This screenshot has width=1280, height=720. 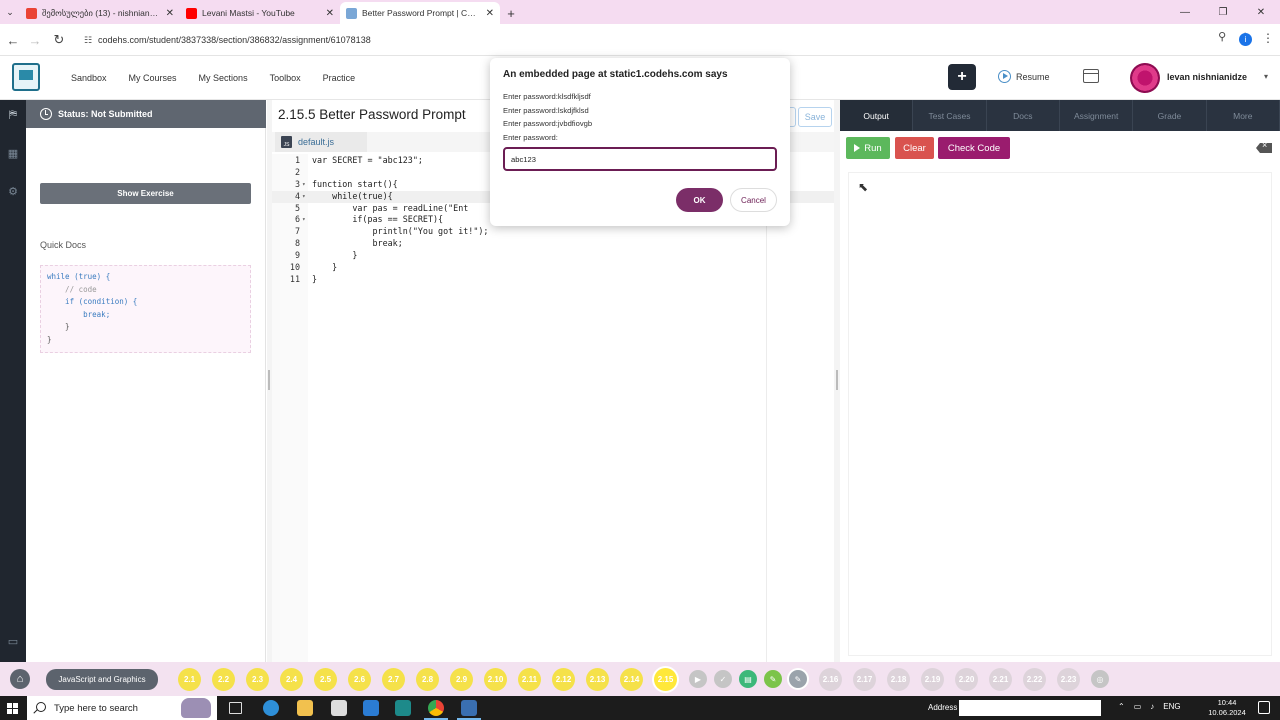 What do you see at coordinates (1100, 679) in the screenshot?
I see `badge-icon: ◎` at bounding box center [1100, 679].